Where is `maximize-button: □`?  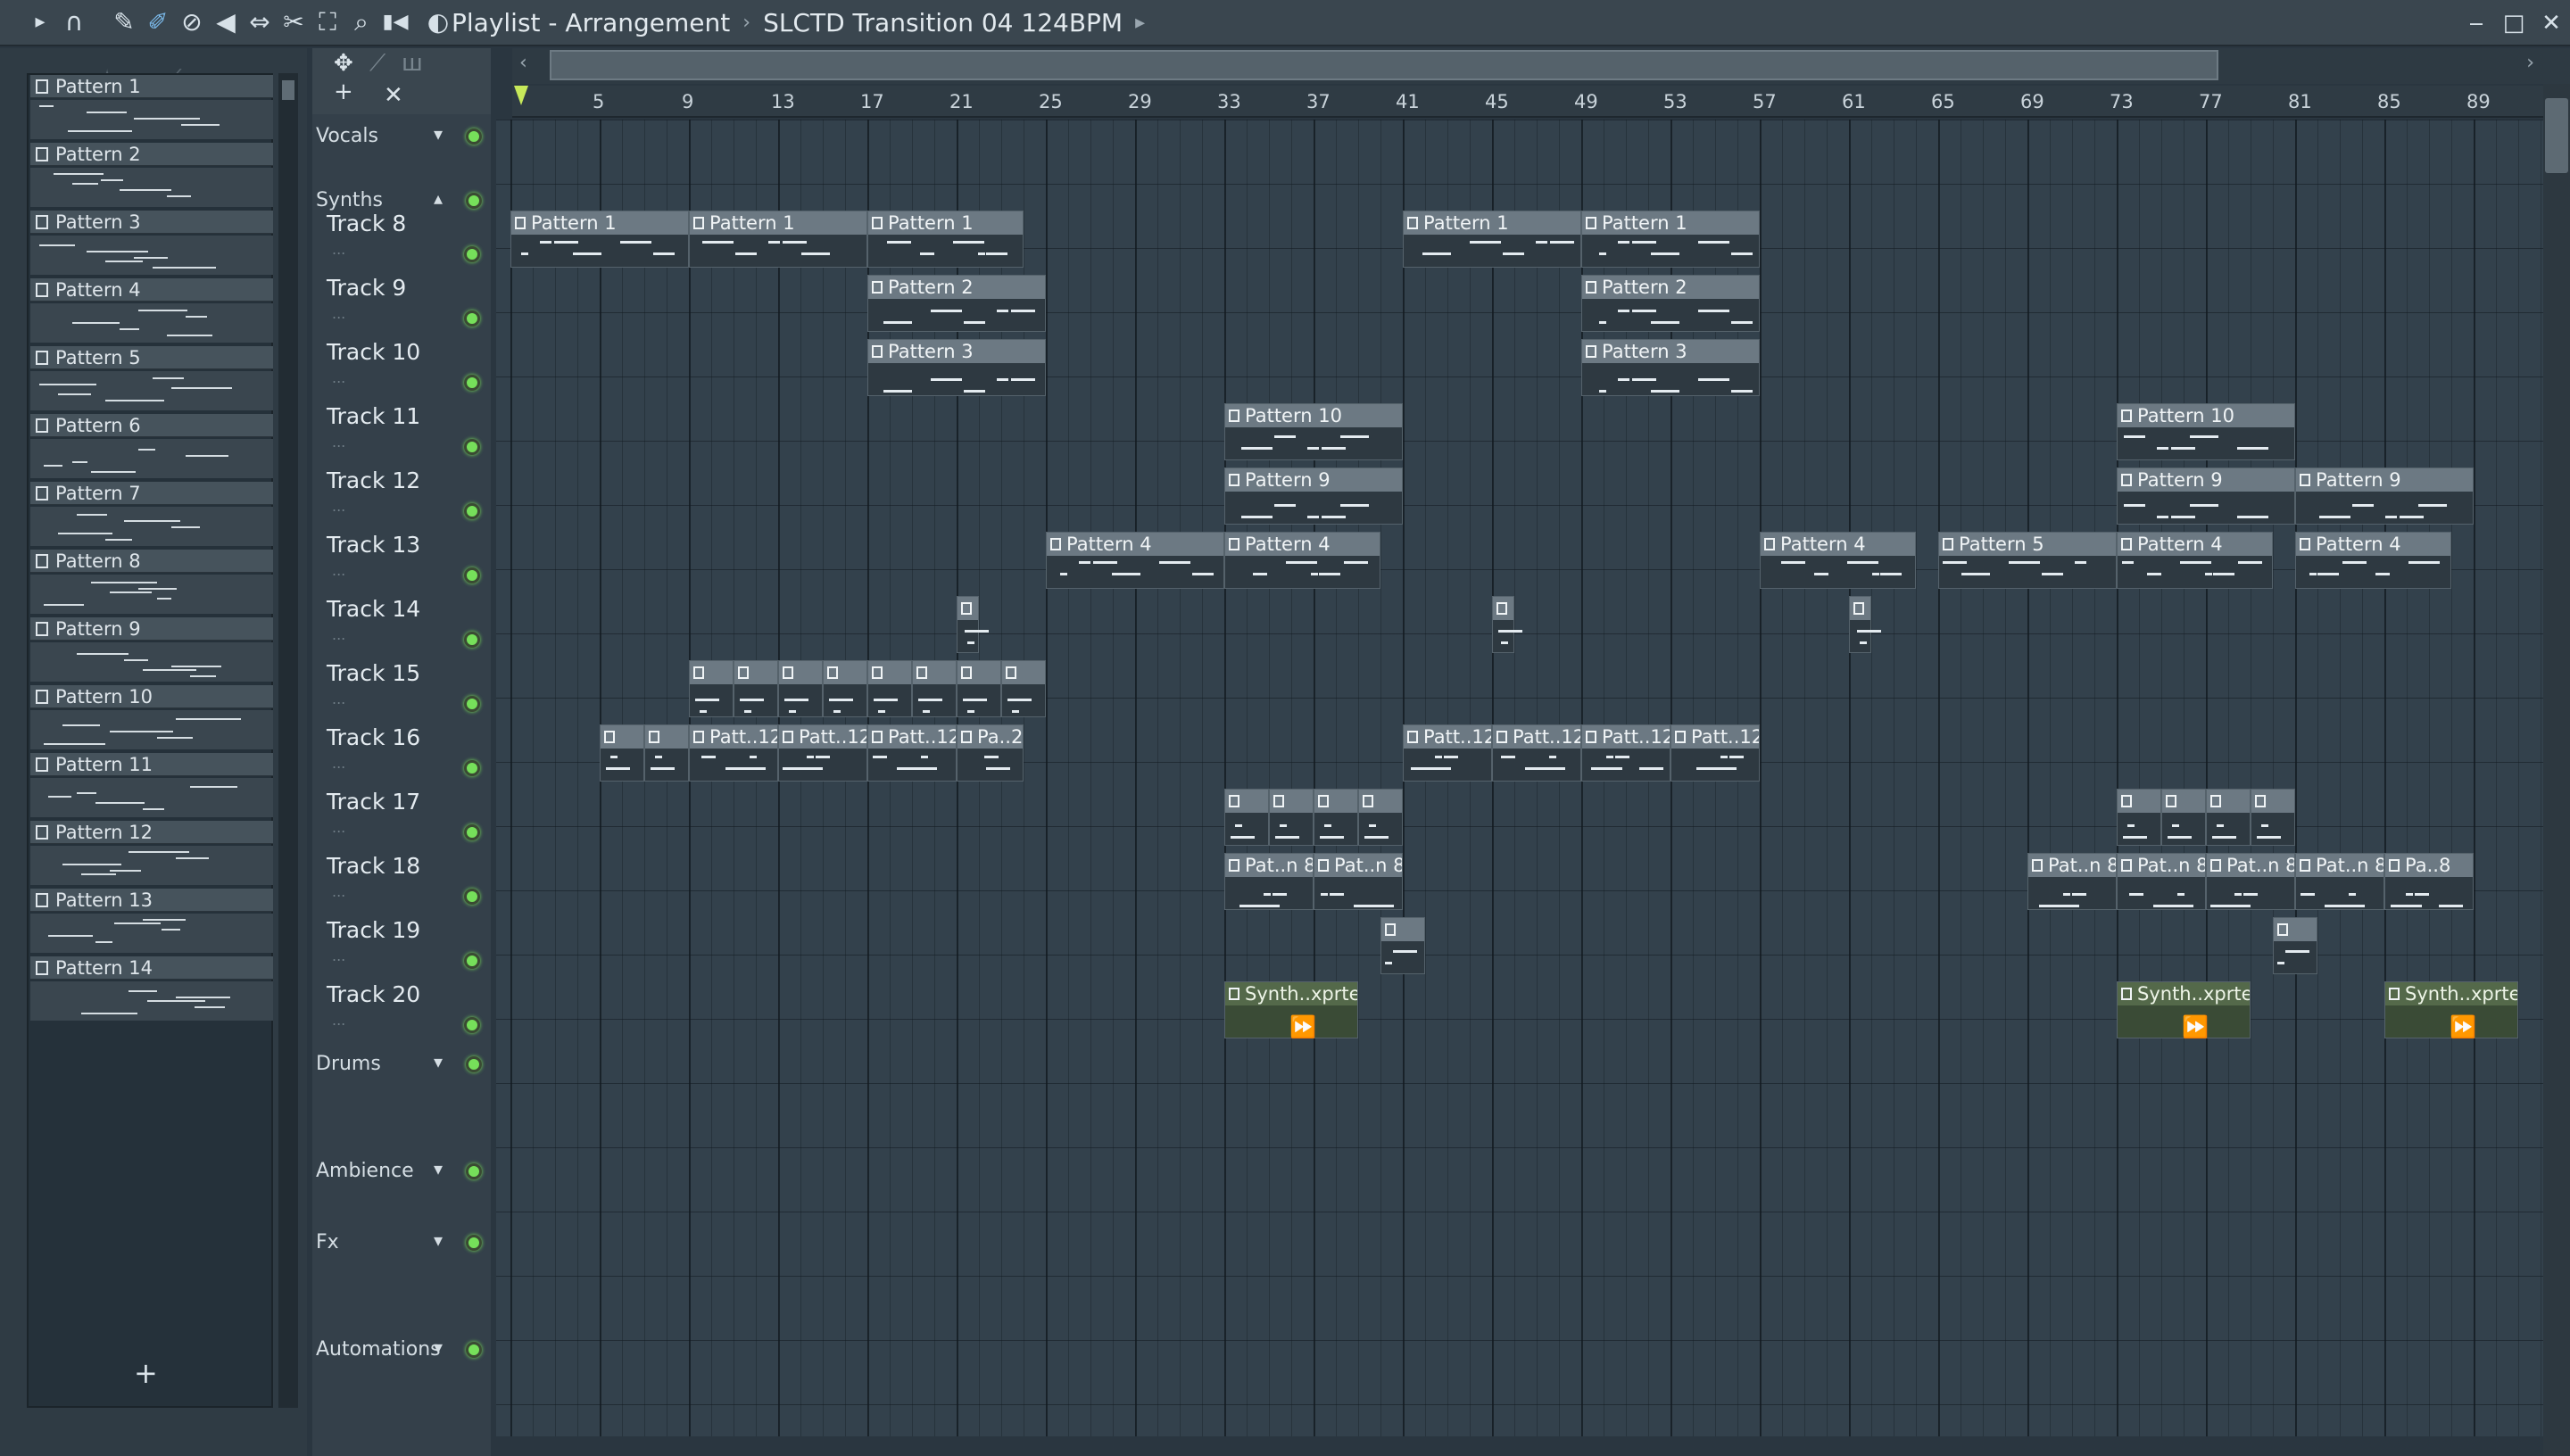 maximize-button: □ is located at coordinates (2514, 23).